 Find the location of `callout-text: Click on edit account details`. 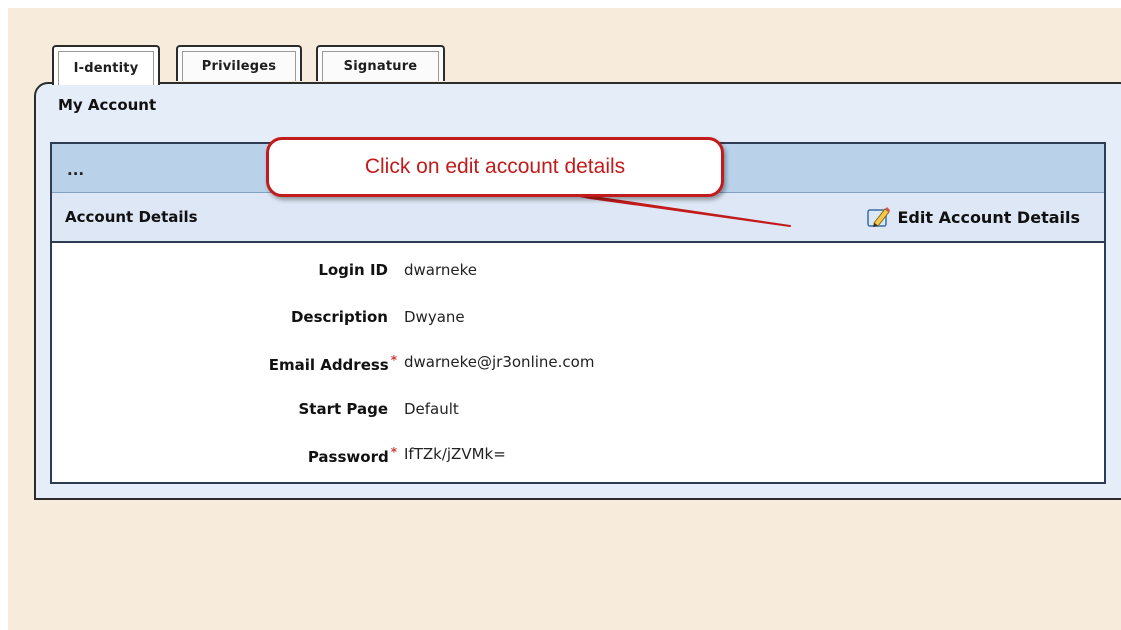

callout-text: Click on edit account details is located at coordinates (495, 166).